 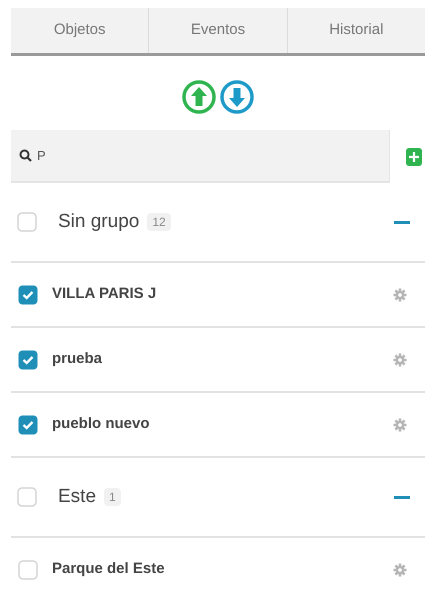 I want to click on count-badge: 12, so click(x=159, y=222).